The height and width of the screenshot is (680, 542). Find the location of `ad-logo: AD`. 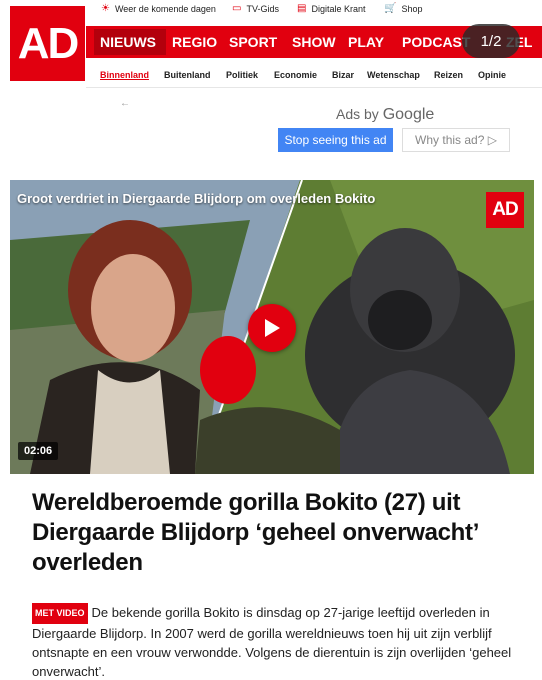

ad-logo: AD is located at coordinates (47, 43).